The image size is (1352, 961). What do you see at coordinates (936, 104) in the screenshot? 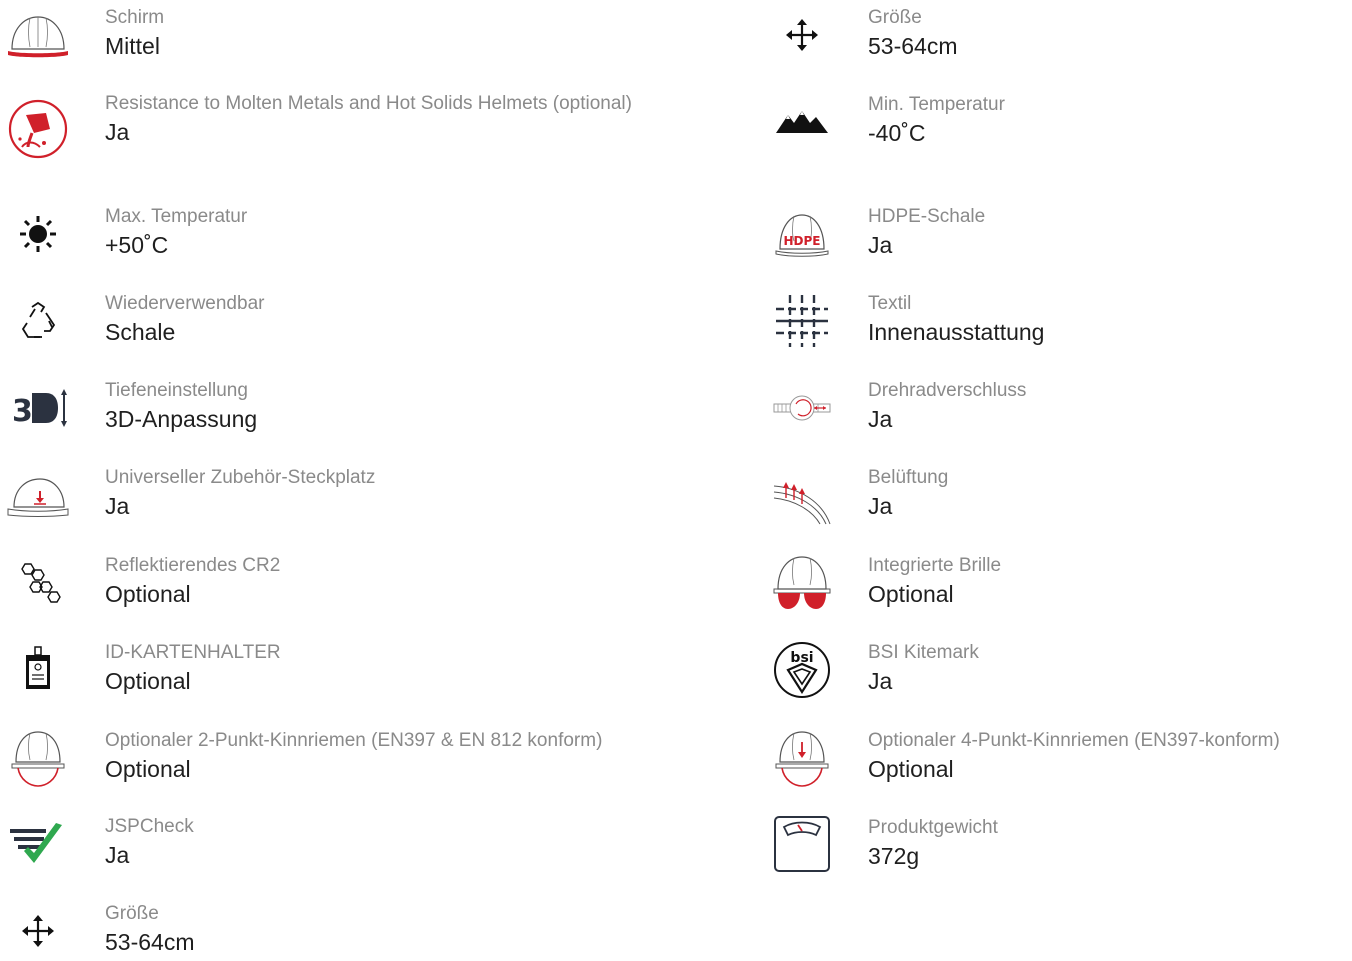
I see `feature-label: Min. Temperatur` at bounding box center [936, 104].